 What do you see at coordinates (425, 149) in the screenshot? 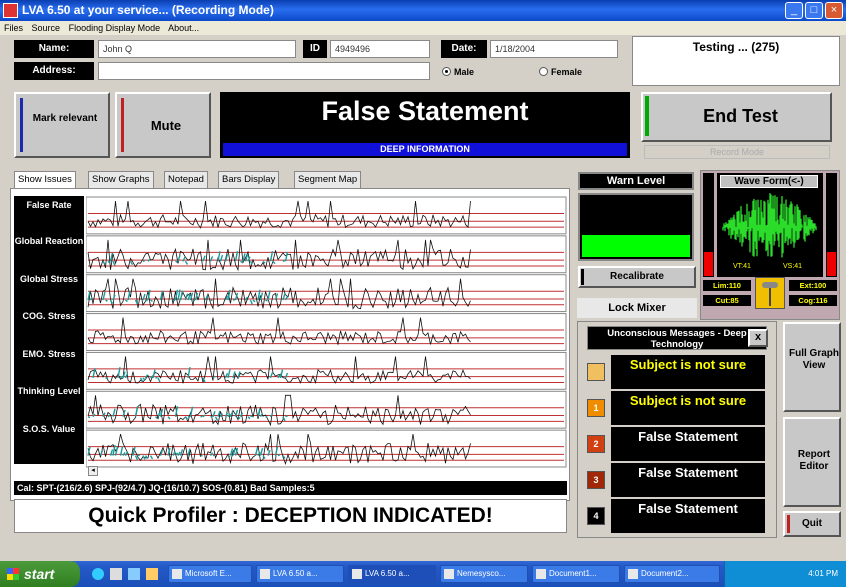
I see `result-subtitle: DEEP INFORMATION` at bounding box center [425, 149].